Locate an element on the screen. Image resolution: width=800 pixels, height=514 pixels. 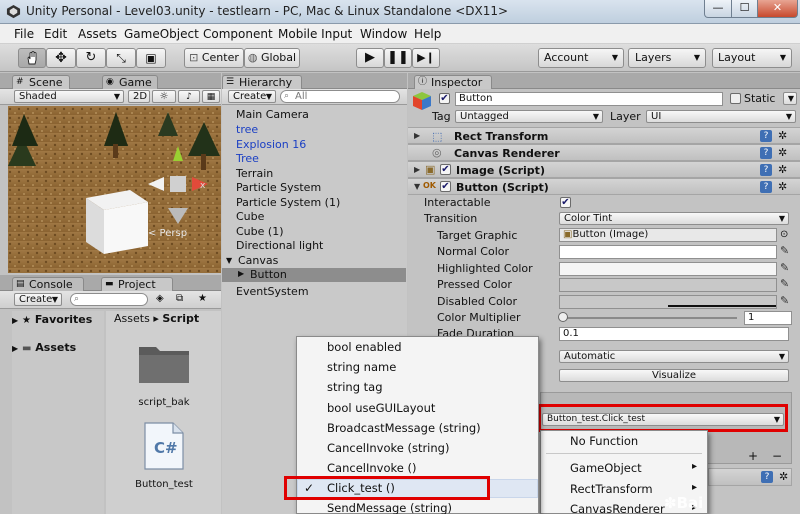
button-enabled-checkbox: ✔ is located at coordinates (445, 186).